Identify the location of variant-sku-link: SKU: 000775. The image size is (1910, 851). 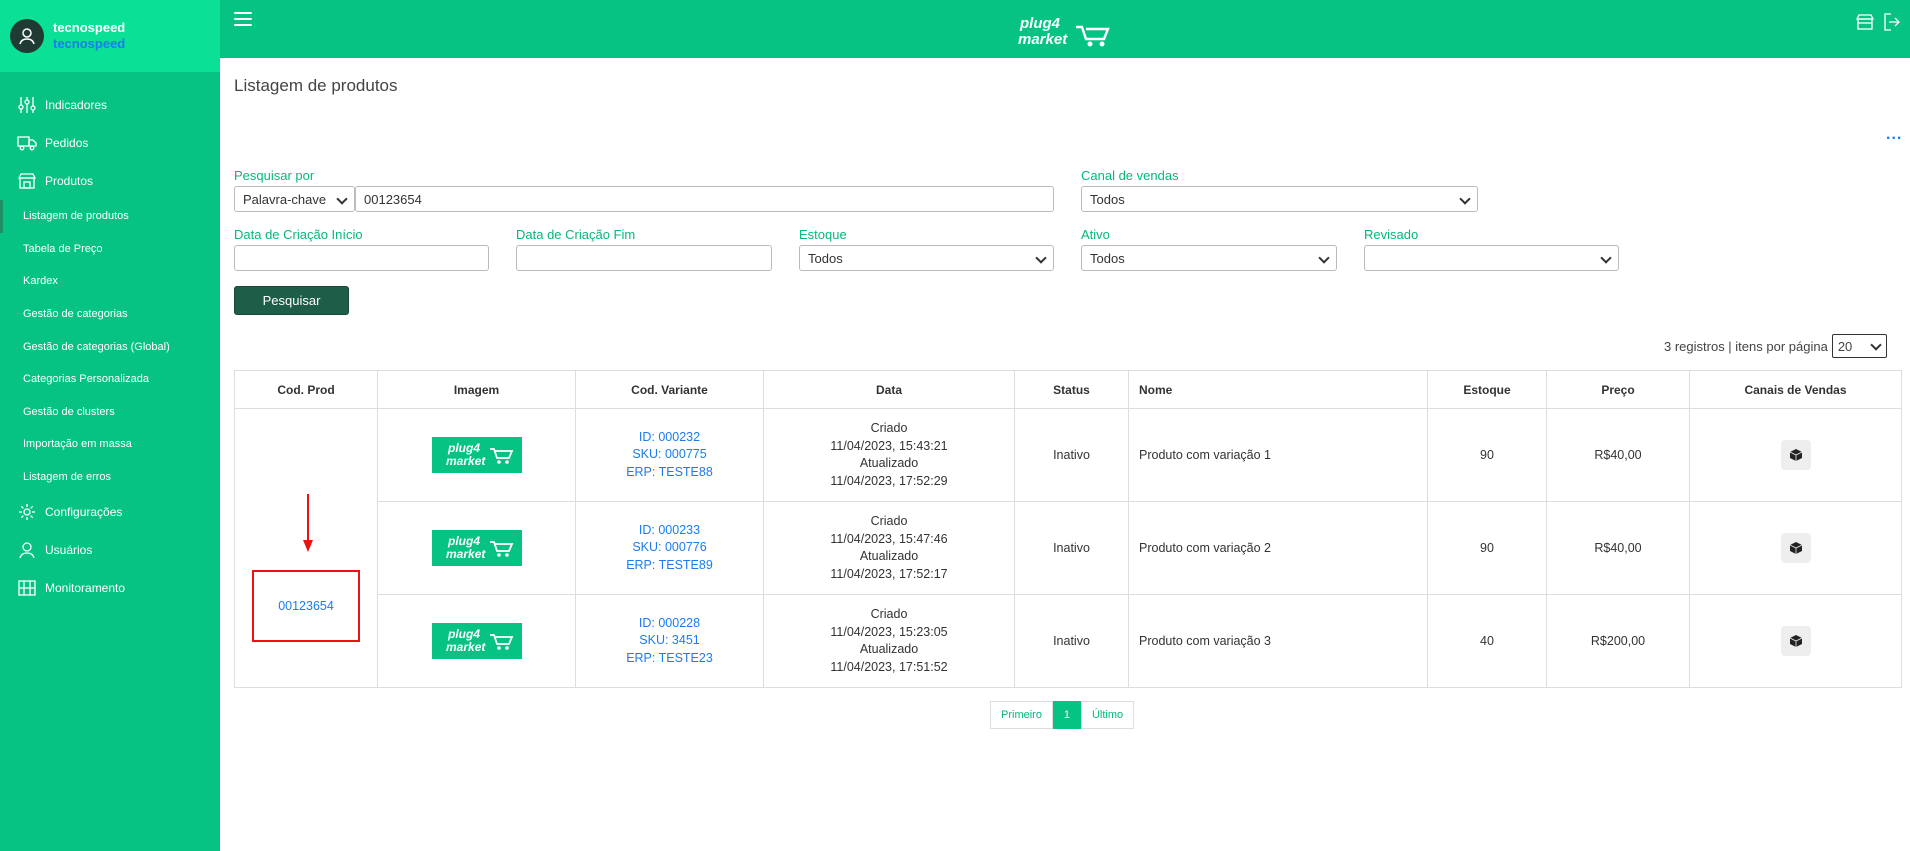
(669, 455).